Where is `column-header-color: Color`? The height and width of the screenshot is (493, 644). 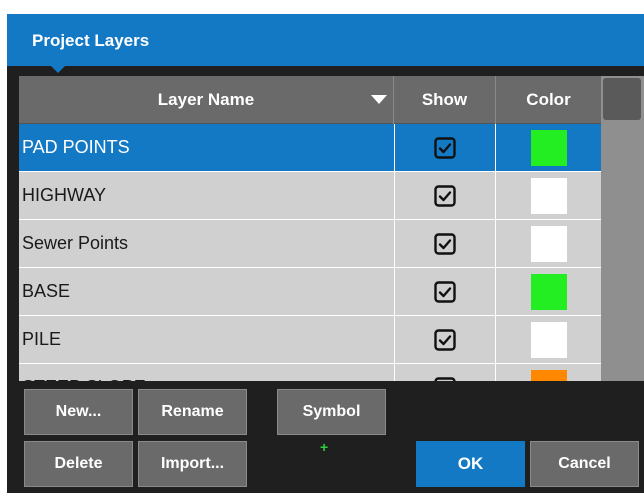
column-header-color: Color is located at coordinates (548, 100).